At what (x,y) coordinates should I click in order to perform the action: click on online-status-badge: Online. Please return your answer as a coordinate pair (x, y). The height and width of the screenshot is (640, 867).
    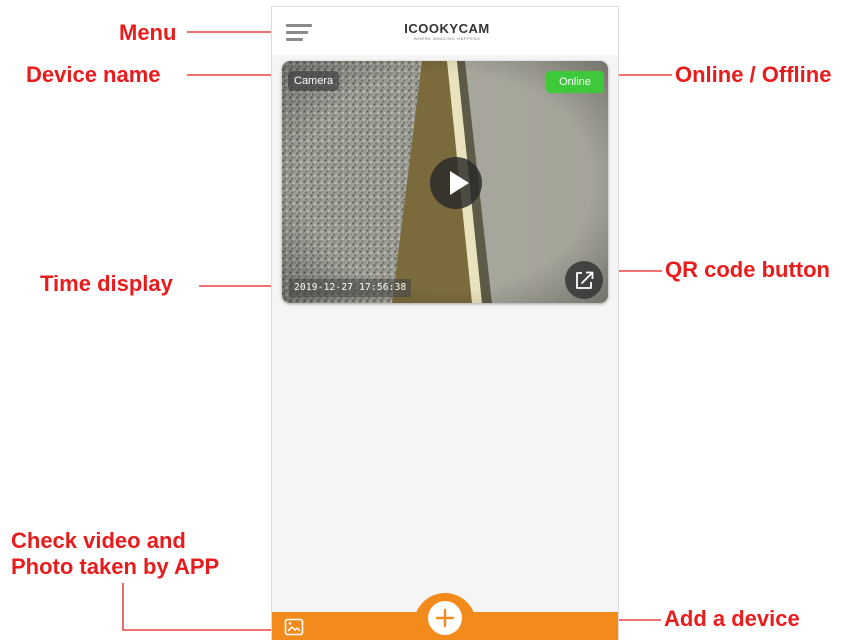
    Looking at the image, I should click on (575, 82).